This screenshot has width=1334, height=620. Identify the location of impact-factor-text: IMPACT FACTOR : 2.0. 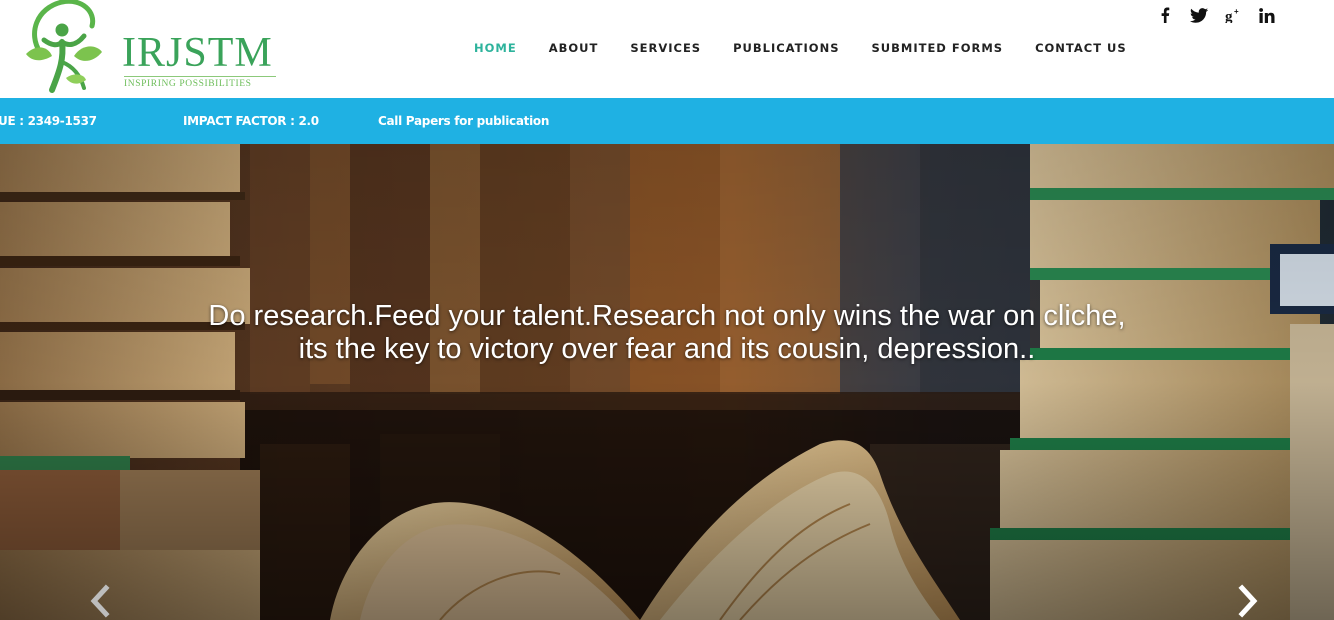
(251, 121).